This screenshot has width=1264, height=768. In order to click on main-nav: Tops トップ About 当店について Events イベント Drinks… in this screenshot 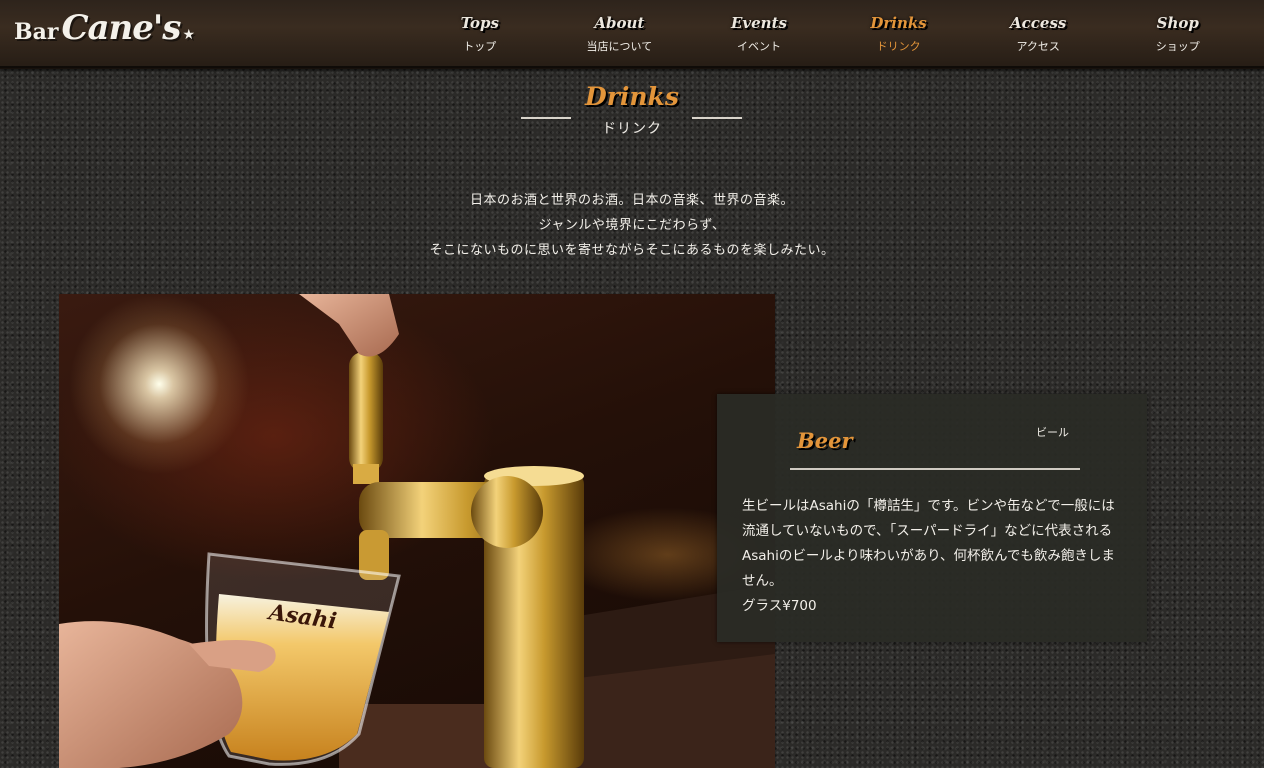, I will do `click(829, 34)`.